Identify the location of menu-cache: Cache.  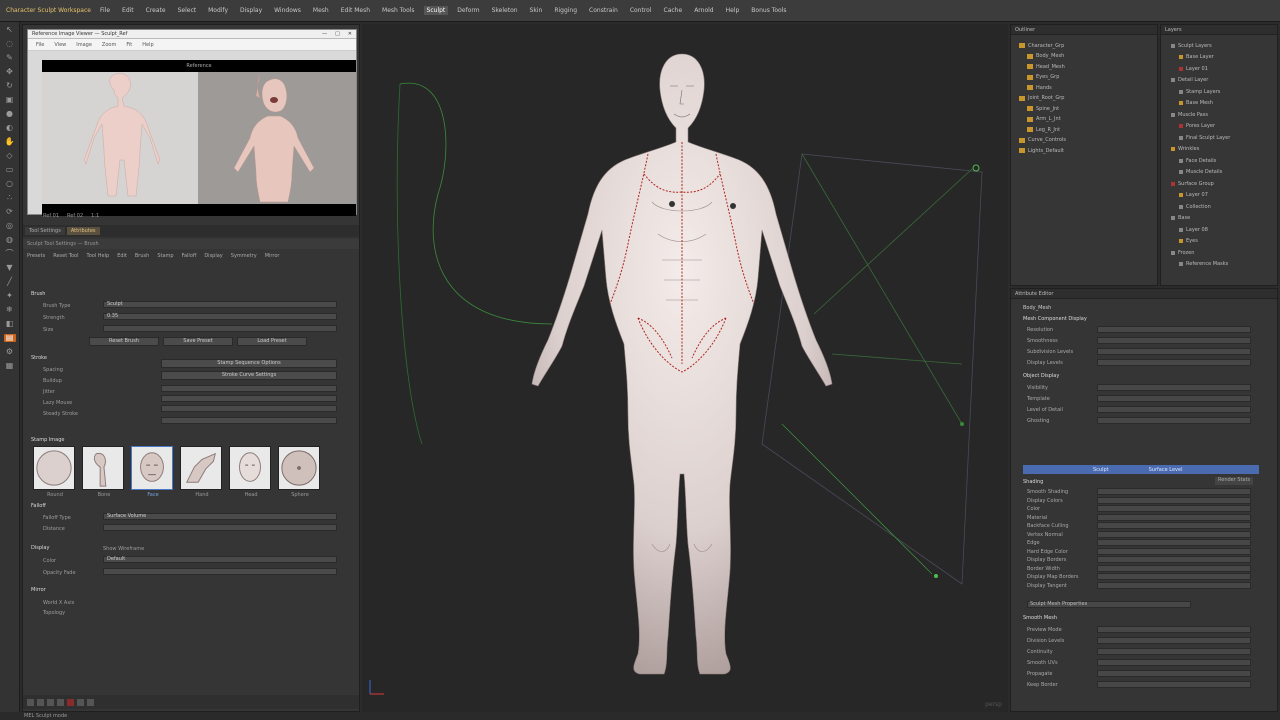
(673, 10).